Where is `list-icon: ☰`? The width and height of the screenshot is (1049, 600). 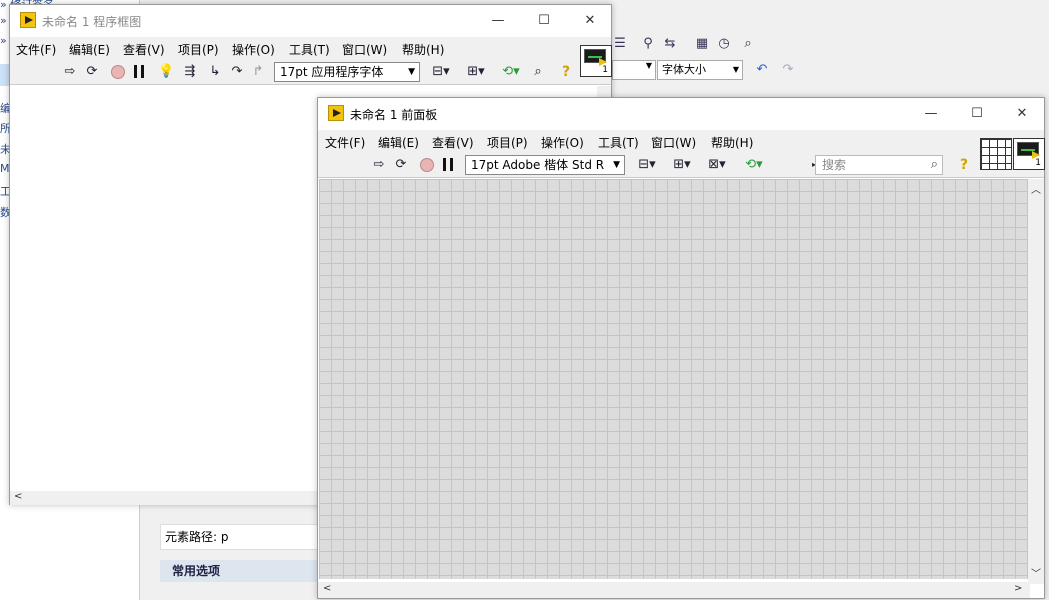 list-icon: ☰ is located at coordinates (620, 44).